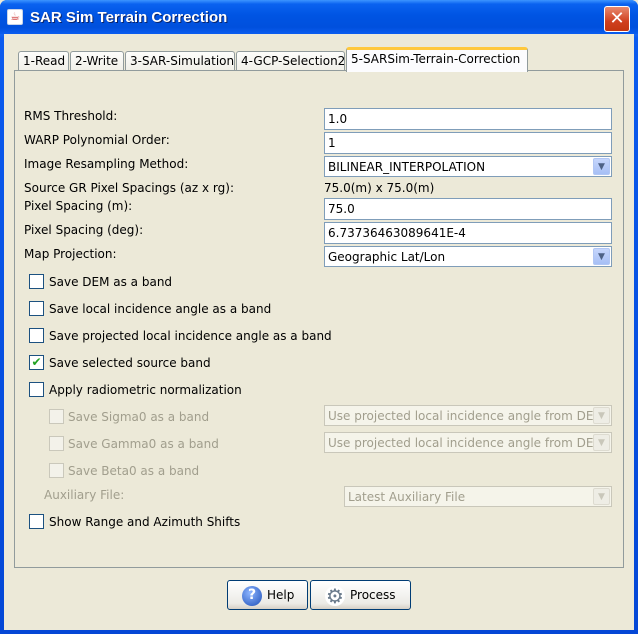  Describe the element at coordinates (129, 188) in the screenshot. I see `source-spacing-label: Source GR Pixel Spacings (az x rg):` at that location.